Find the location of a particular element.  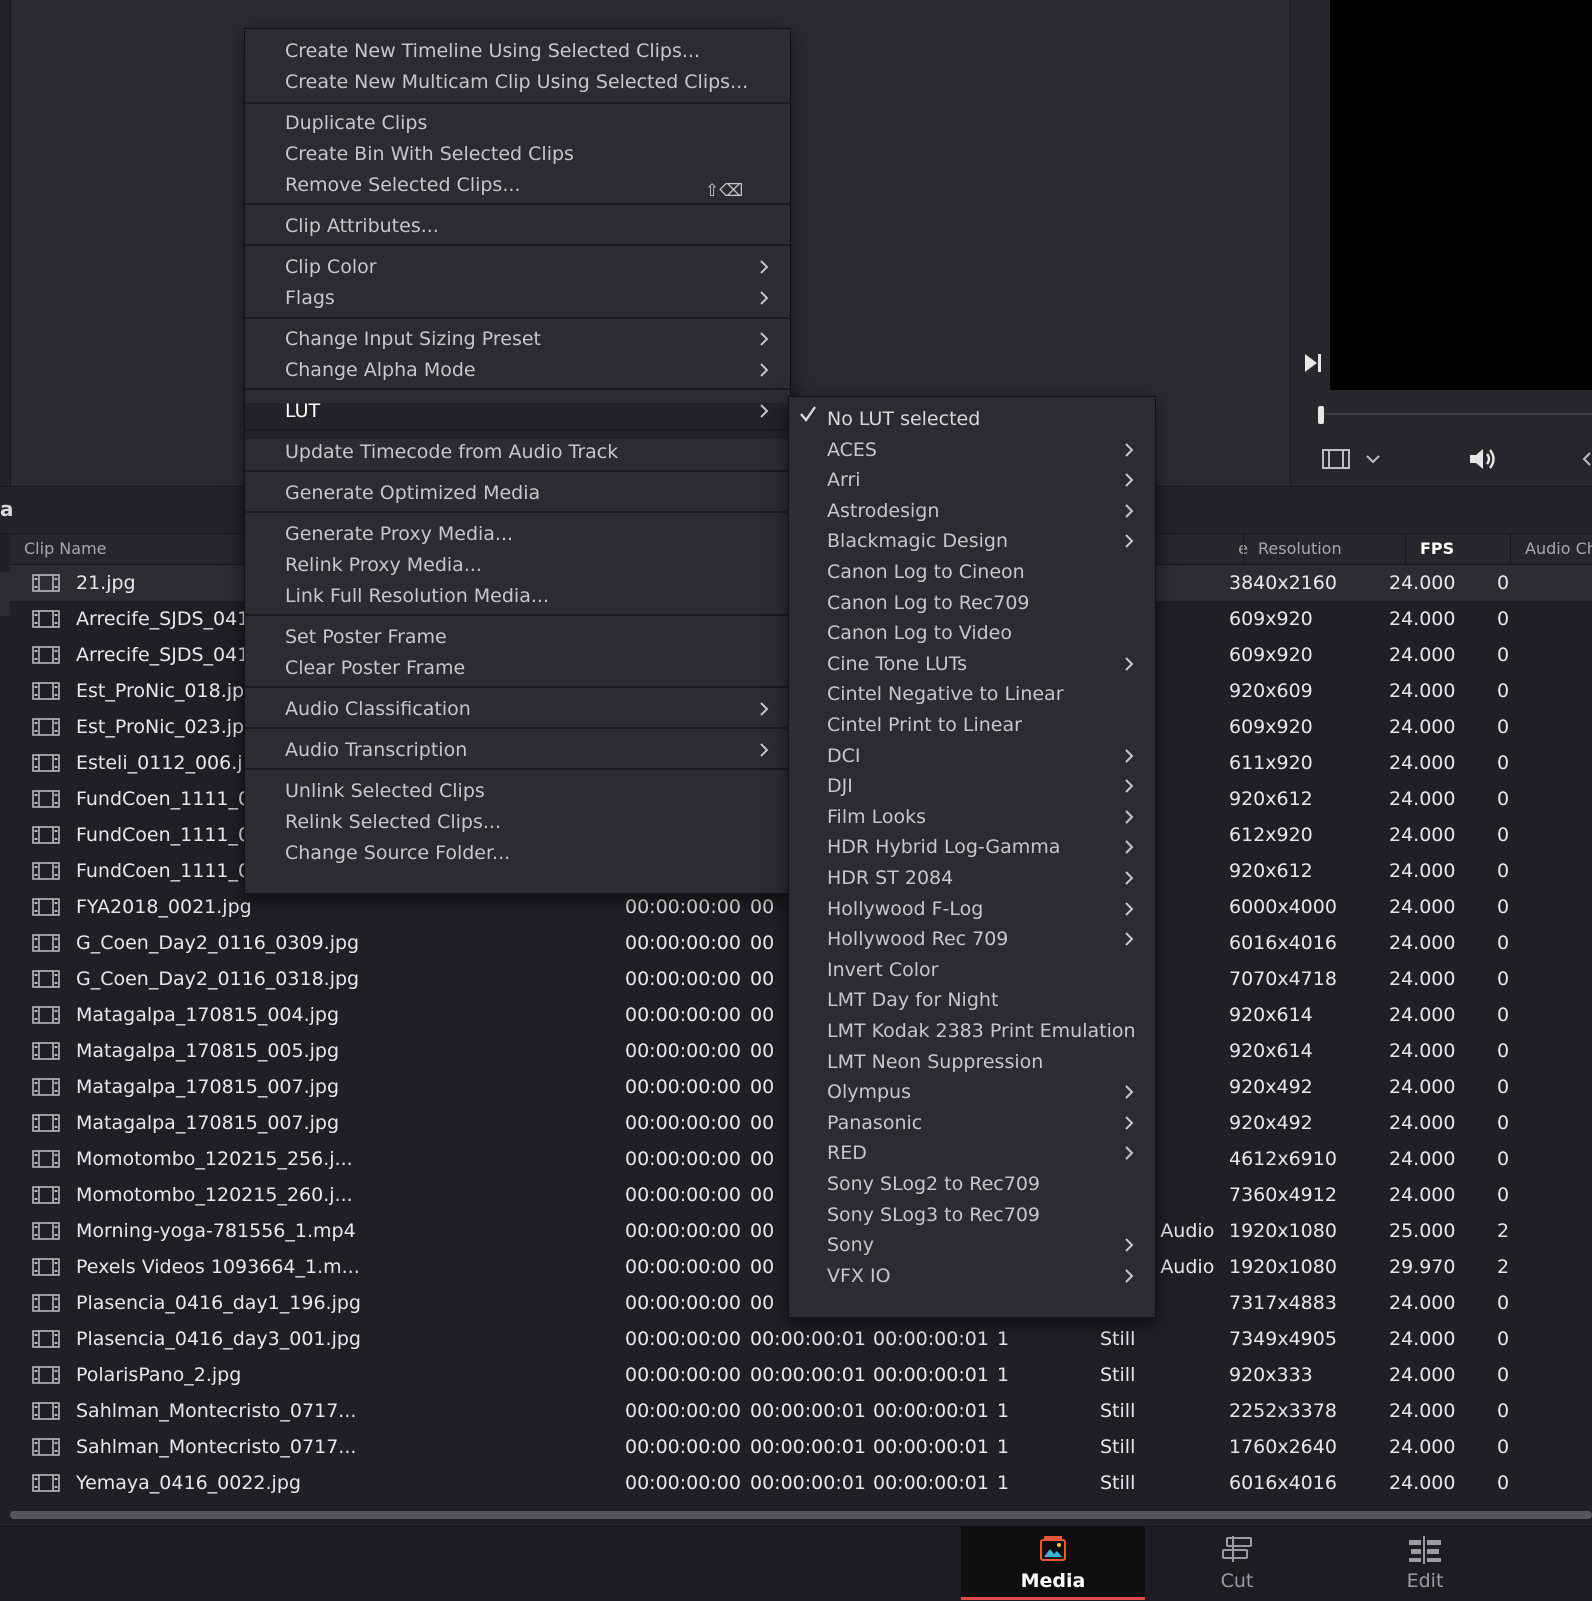

lut-item-aces: ACES is located at coordinates (852, 450).